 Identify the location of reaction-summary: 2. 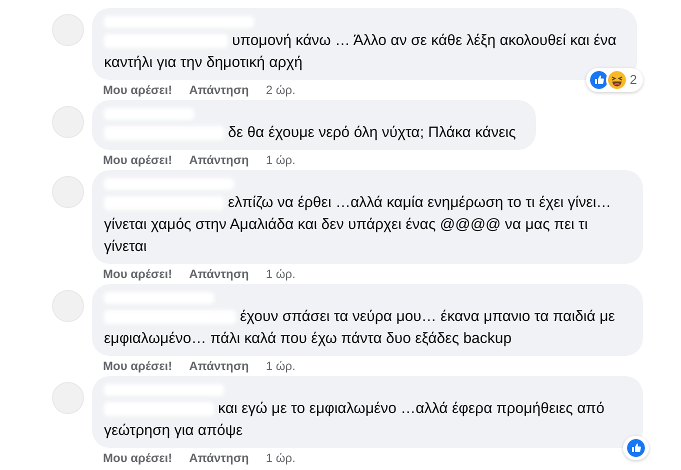
(614, 80).